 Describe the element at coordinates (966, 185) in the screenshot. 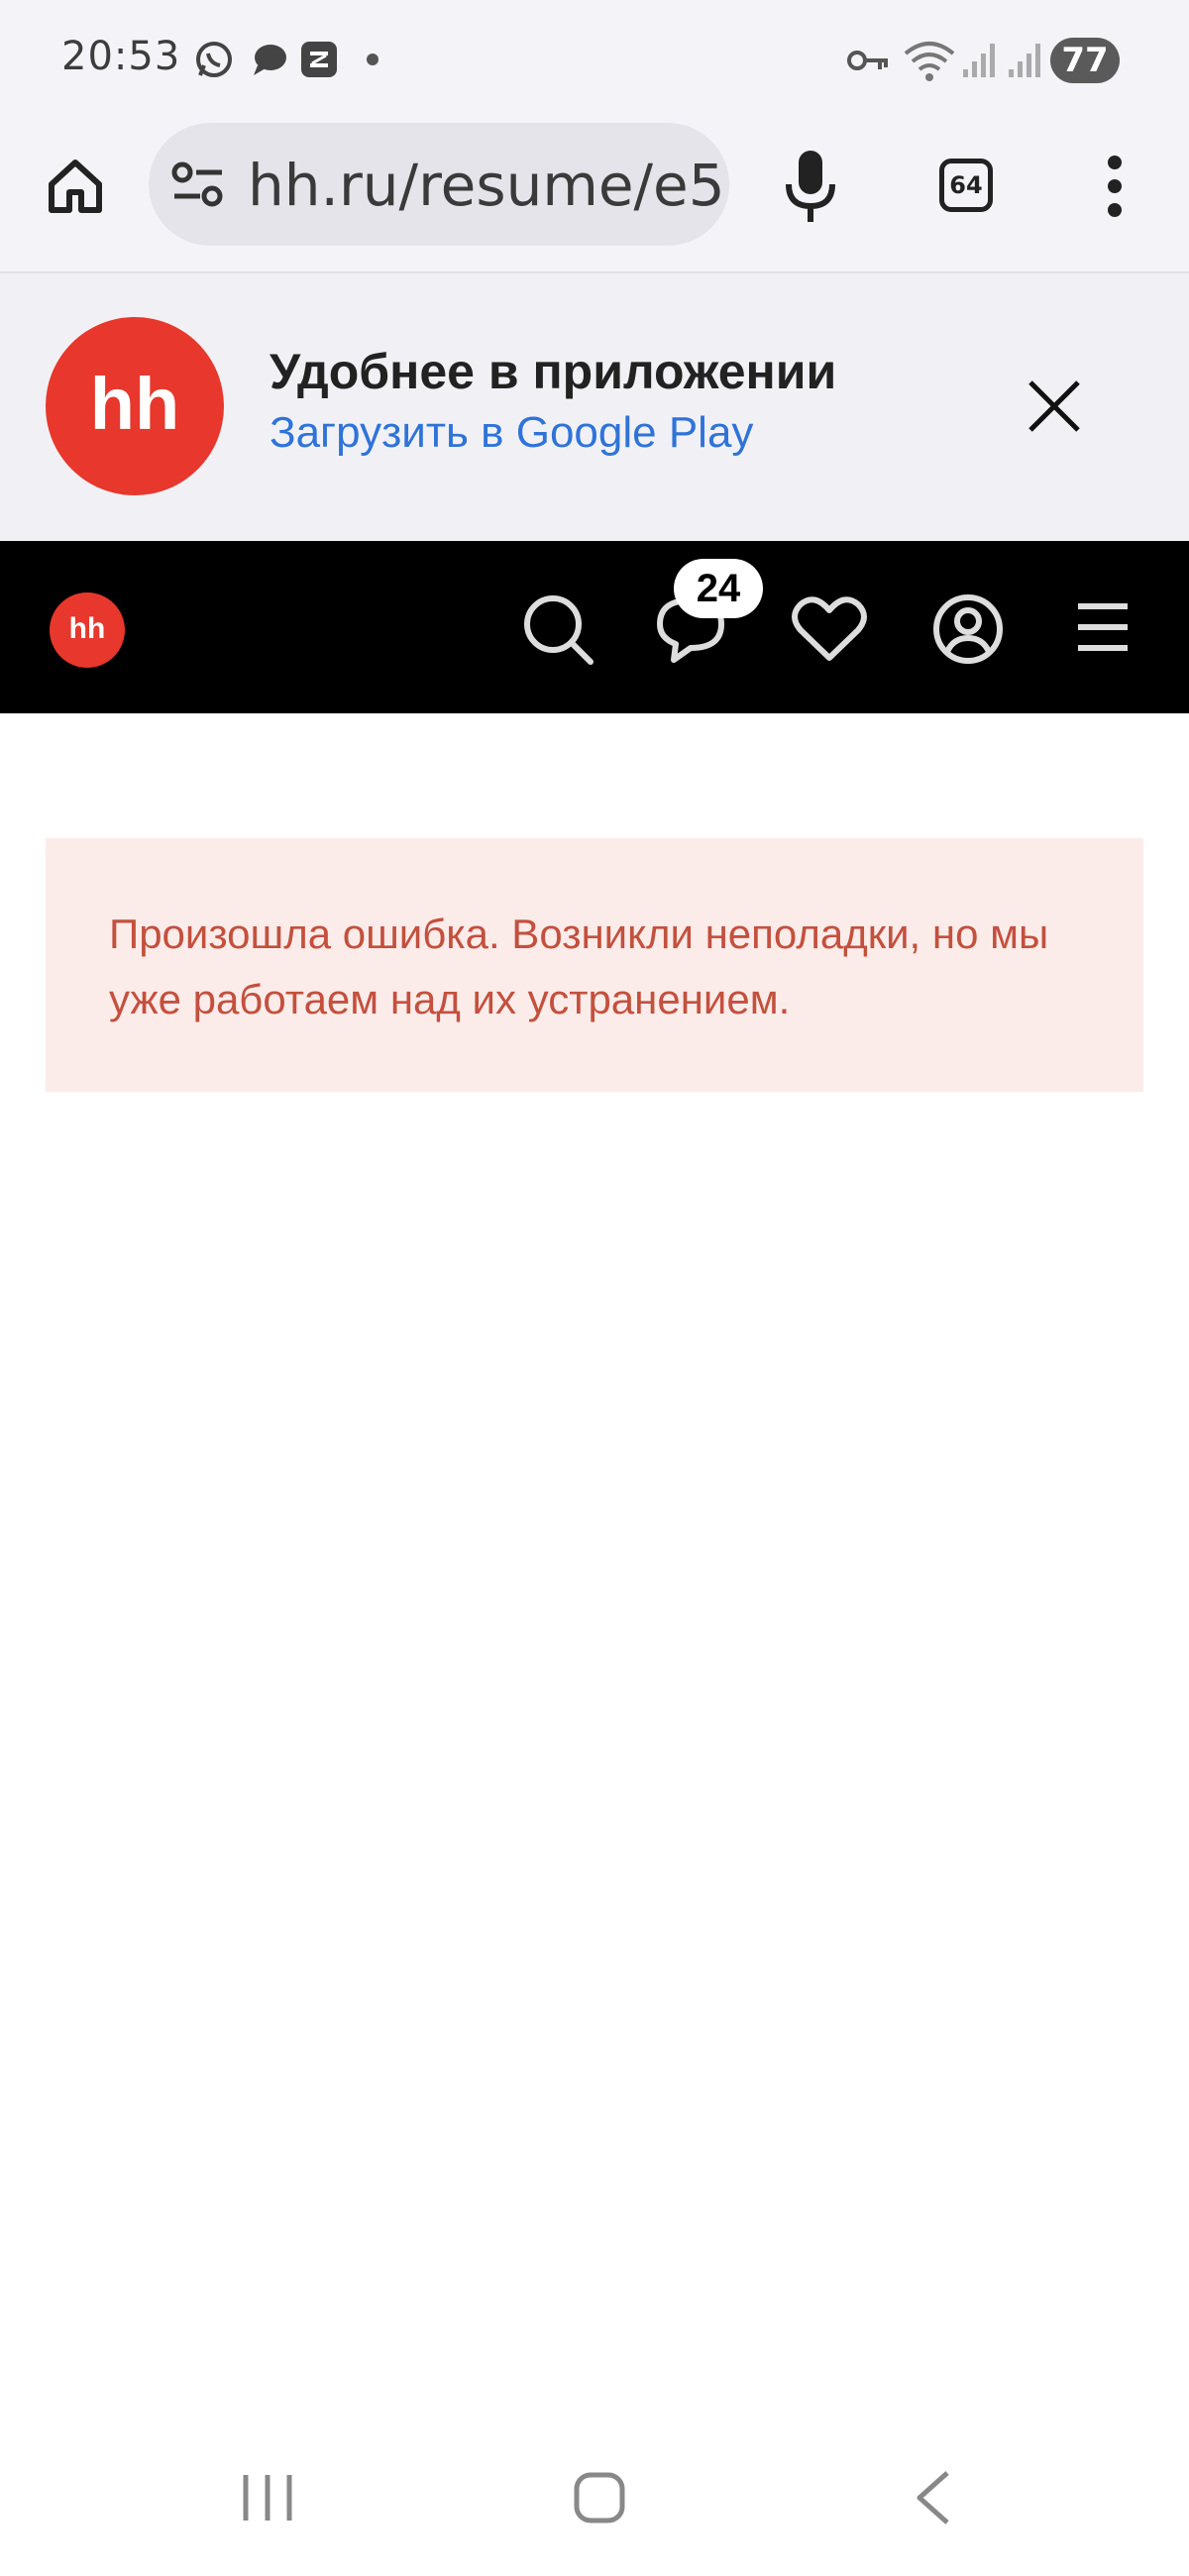

I see `tabs-count-button: 64` at that location.